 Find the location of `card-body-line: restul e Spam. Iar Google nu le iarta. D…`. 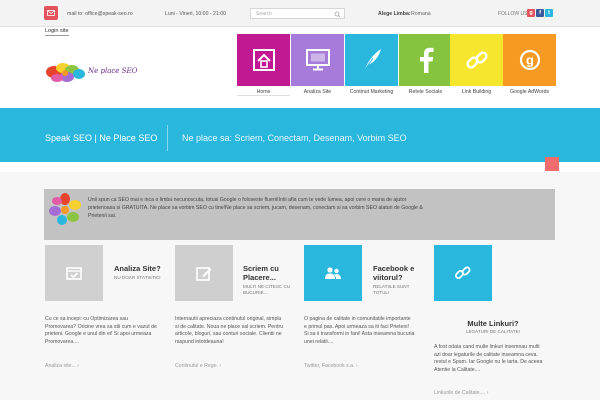

card-body-line: restul e Spam. Iar Google nu le iarta. D… is located at coordinates (488, 362).